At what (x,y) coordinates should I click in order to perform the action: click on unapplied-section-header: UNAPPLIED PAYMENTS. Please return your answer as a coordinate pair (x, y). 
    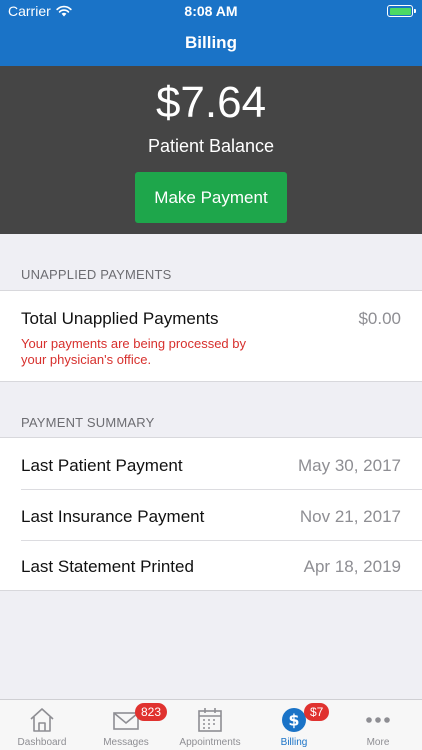
    Looking at the image, I should click on (96, 274).